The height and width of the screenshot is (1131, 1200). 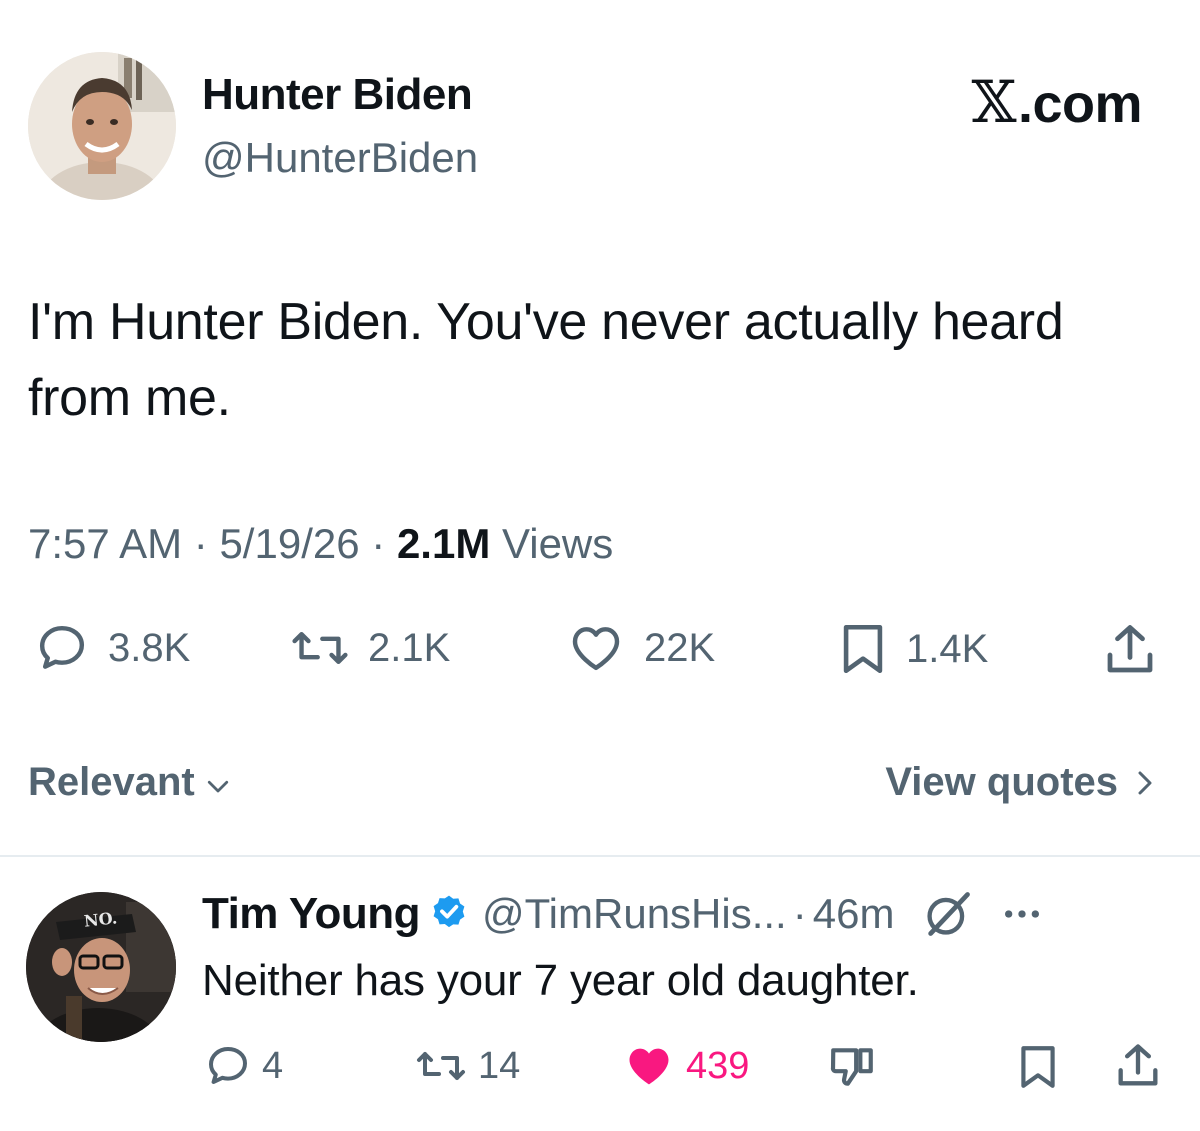 I want to click on reply-repost-button: 14, so click(x=467, y=1066).